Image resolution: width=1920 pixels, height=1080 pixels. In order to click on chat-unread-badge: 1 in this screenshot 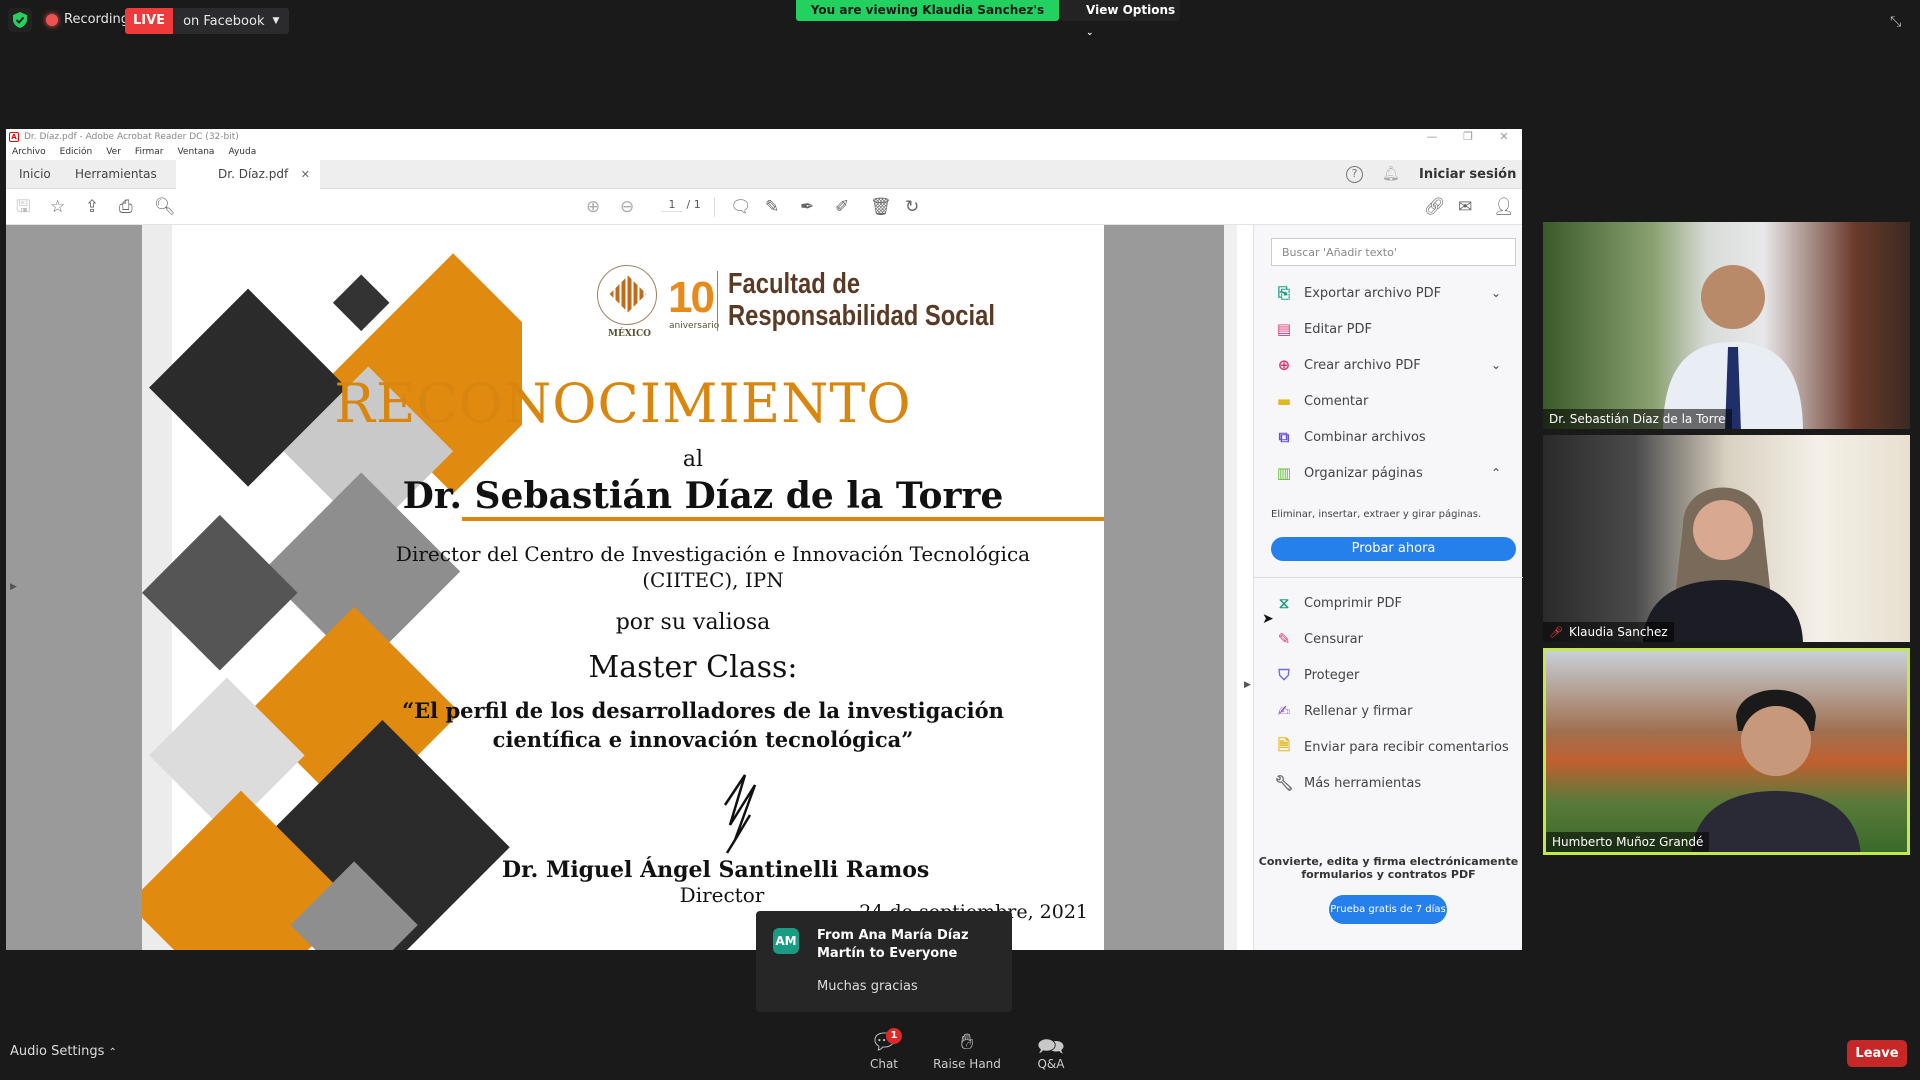, I will do `click(894, 1036)`.